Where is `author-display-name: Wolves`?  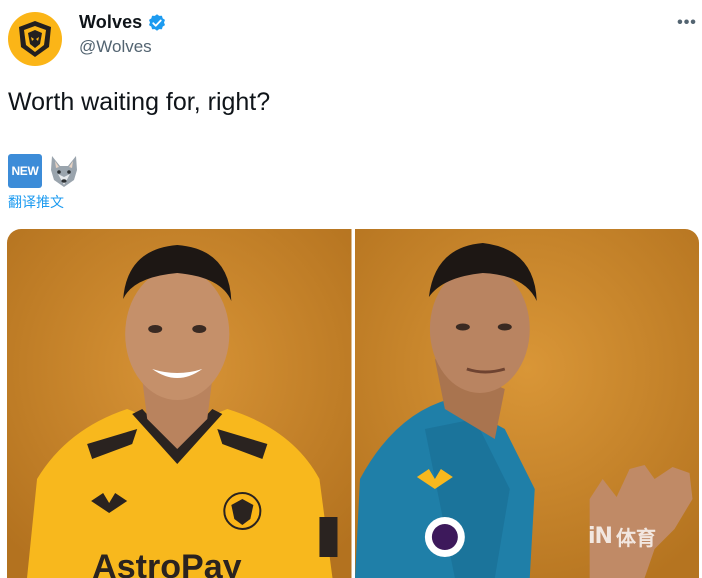
author-display-name: Wolves is located at coordinates (110, 22).